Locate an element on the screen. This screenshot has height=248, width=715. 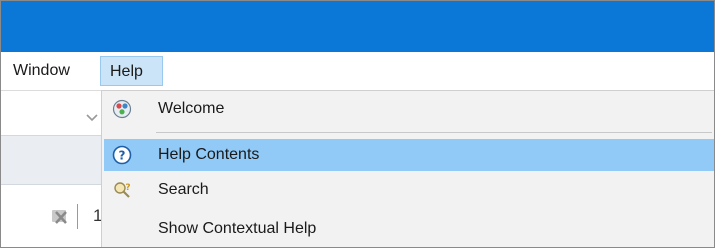
welcome-icon is located at coordinates (122, 109).